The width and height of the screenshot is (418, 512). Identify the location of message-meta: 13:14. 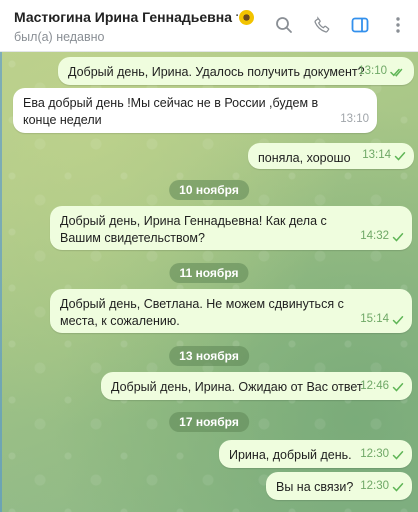
(384, 155).